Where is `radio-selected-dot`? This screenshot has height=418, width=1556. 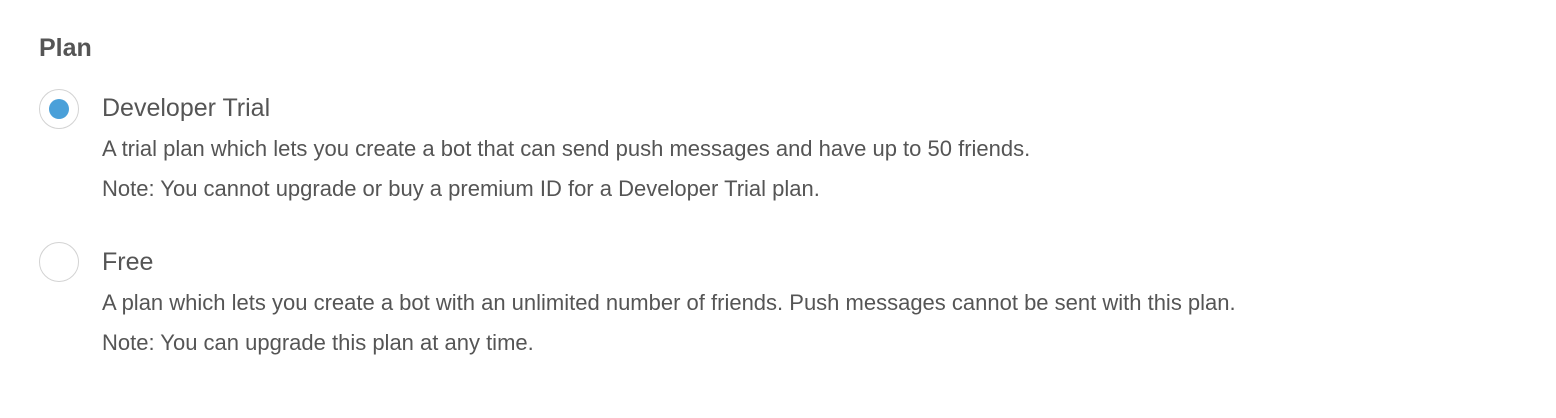
radio-selected-dot is located at coordinates (59, 109).